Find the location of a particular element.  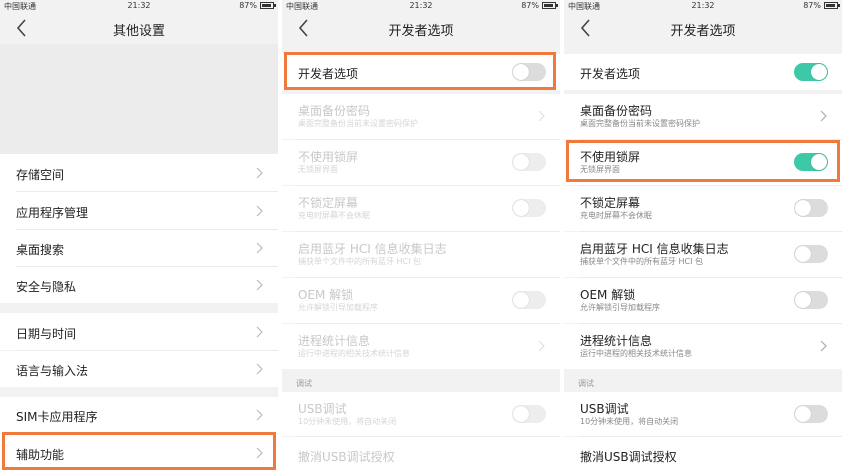

menu-item-date-time: 日期与时间 is located at coordinates (139, 331).